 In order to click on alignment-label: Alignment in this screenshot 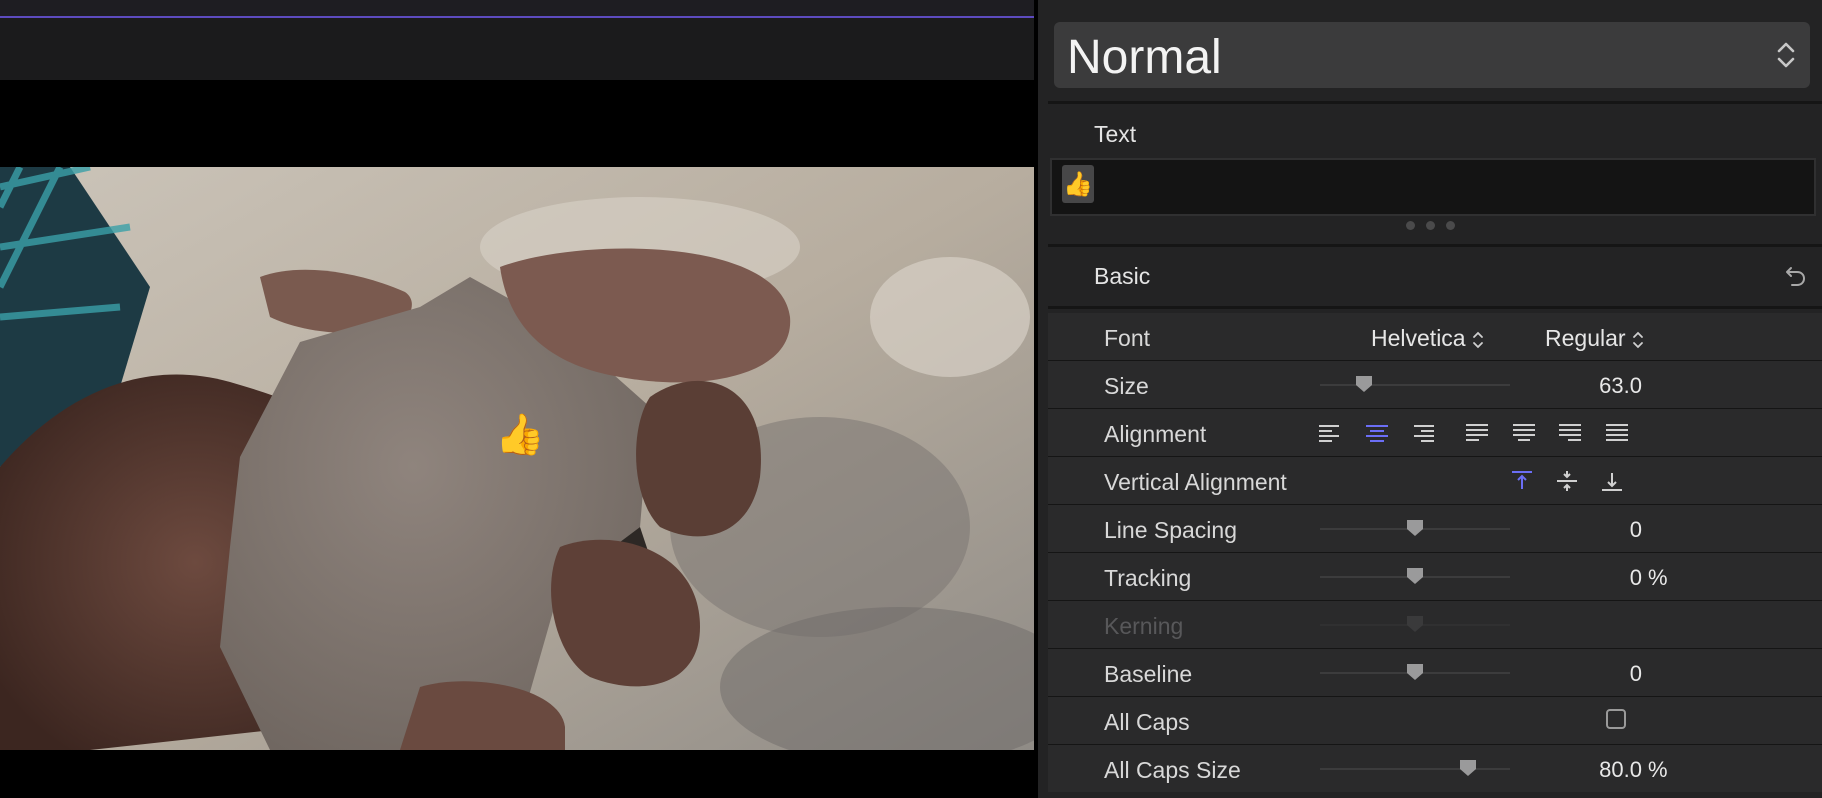, I will do `click(1155, 434)`.